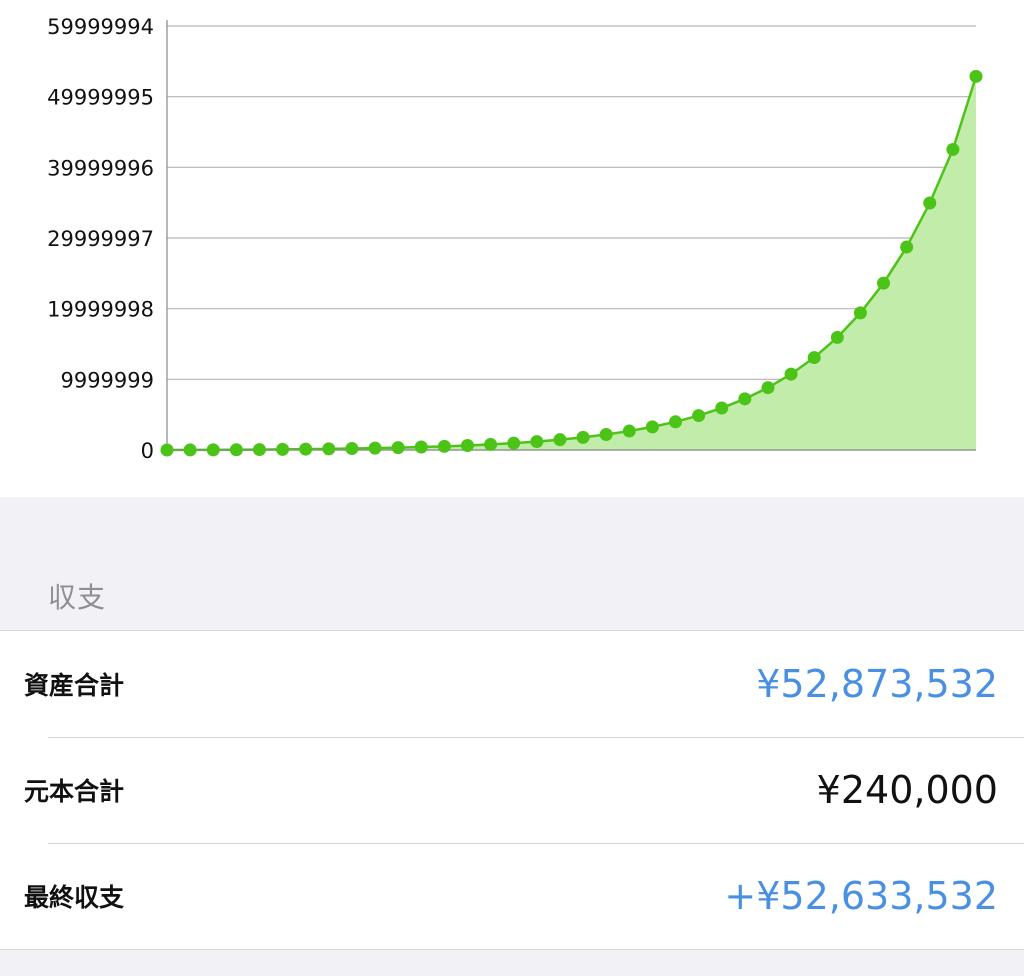 The image size is (1024, 976). What do you see at coordinates (100, 168) in the screenshot?
I see `y-tick-label: 39999996` at bounding box center [100, 168].